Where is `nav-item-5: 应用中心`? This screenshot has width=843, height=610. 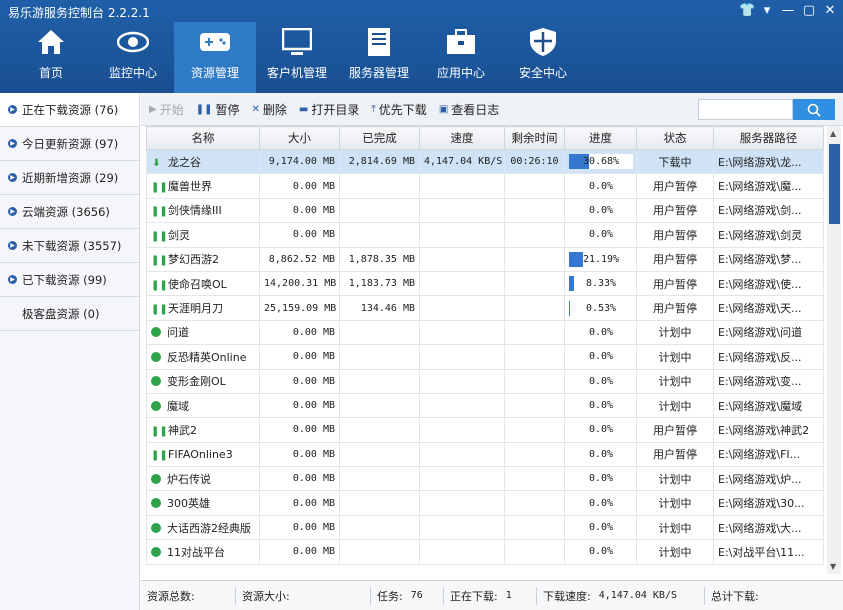 nav-item-5: 应用中心 is located at coordinates (461, 57).